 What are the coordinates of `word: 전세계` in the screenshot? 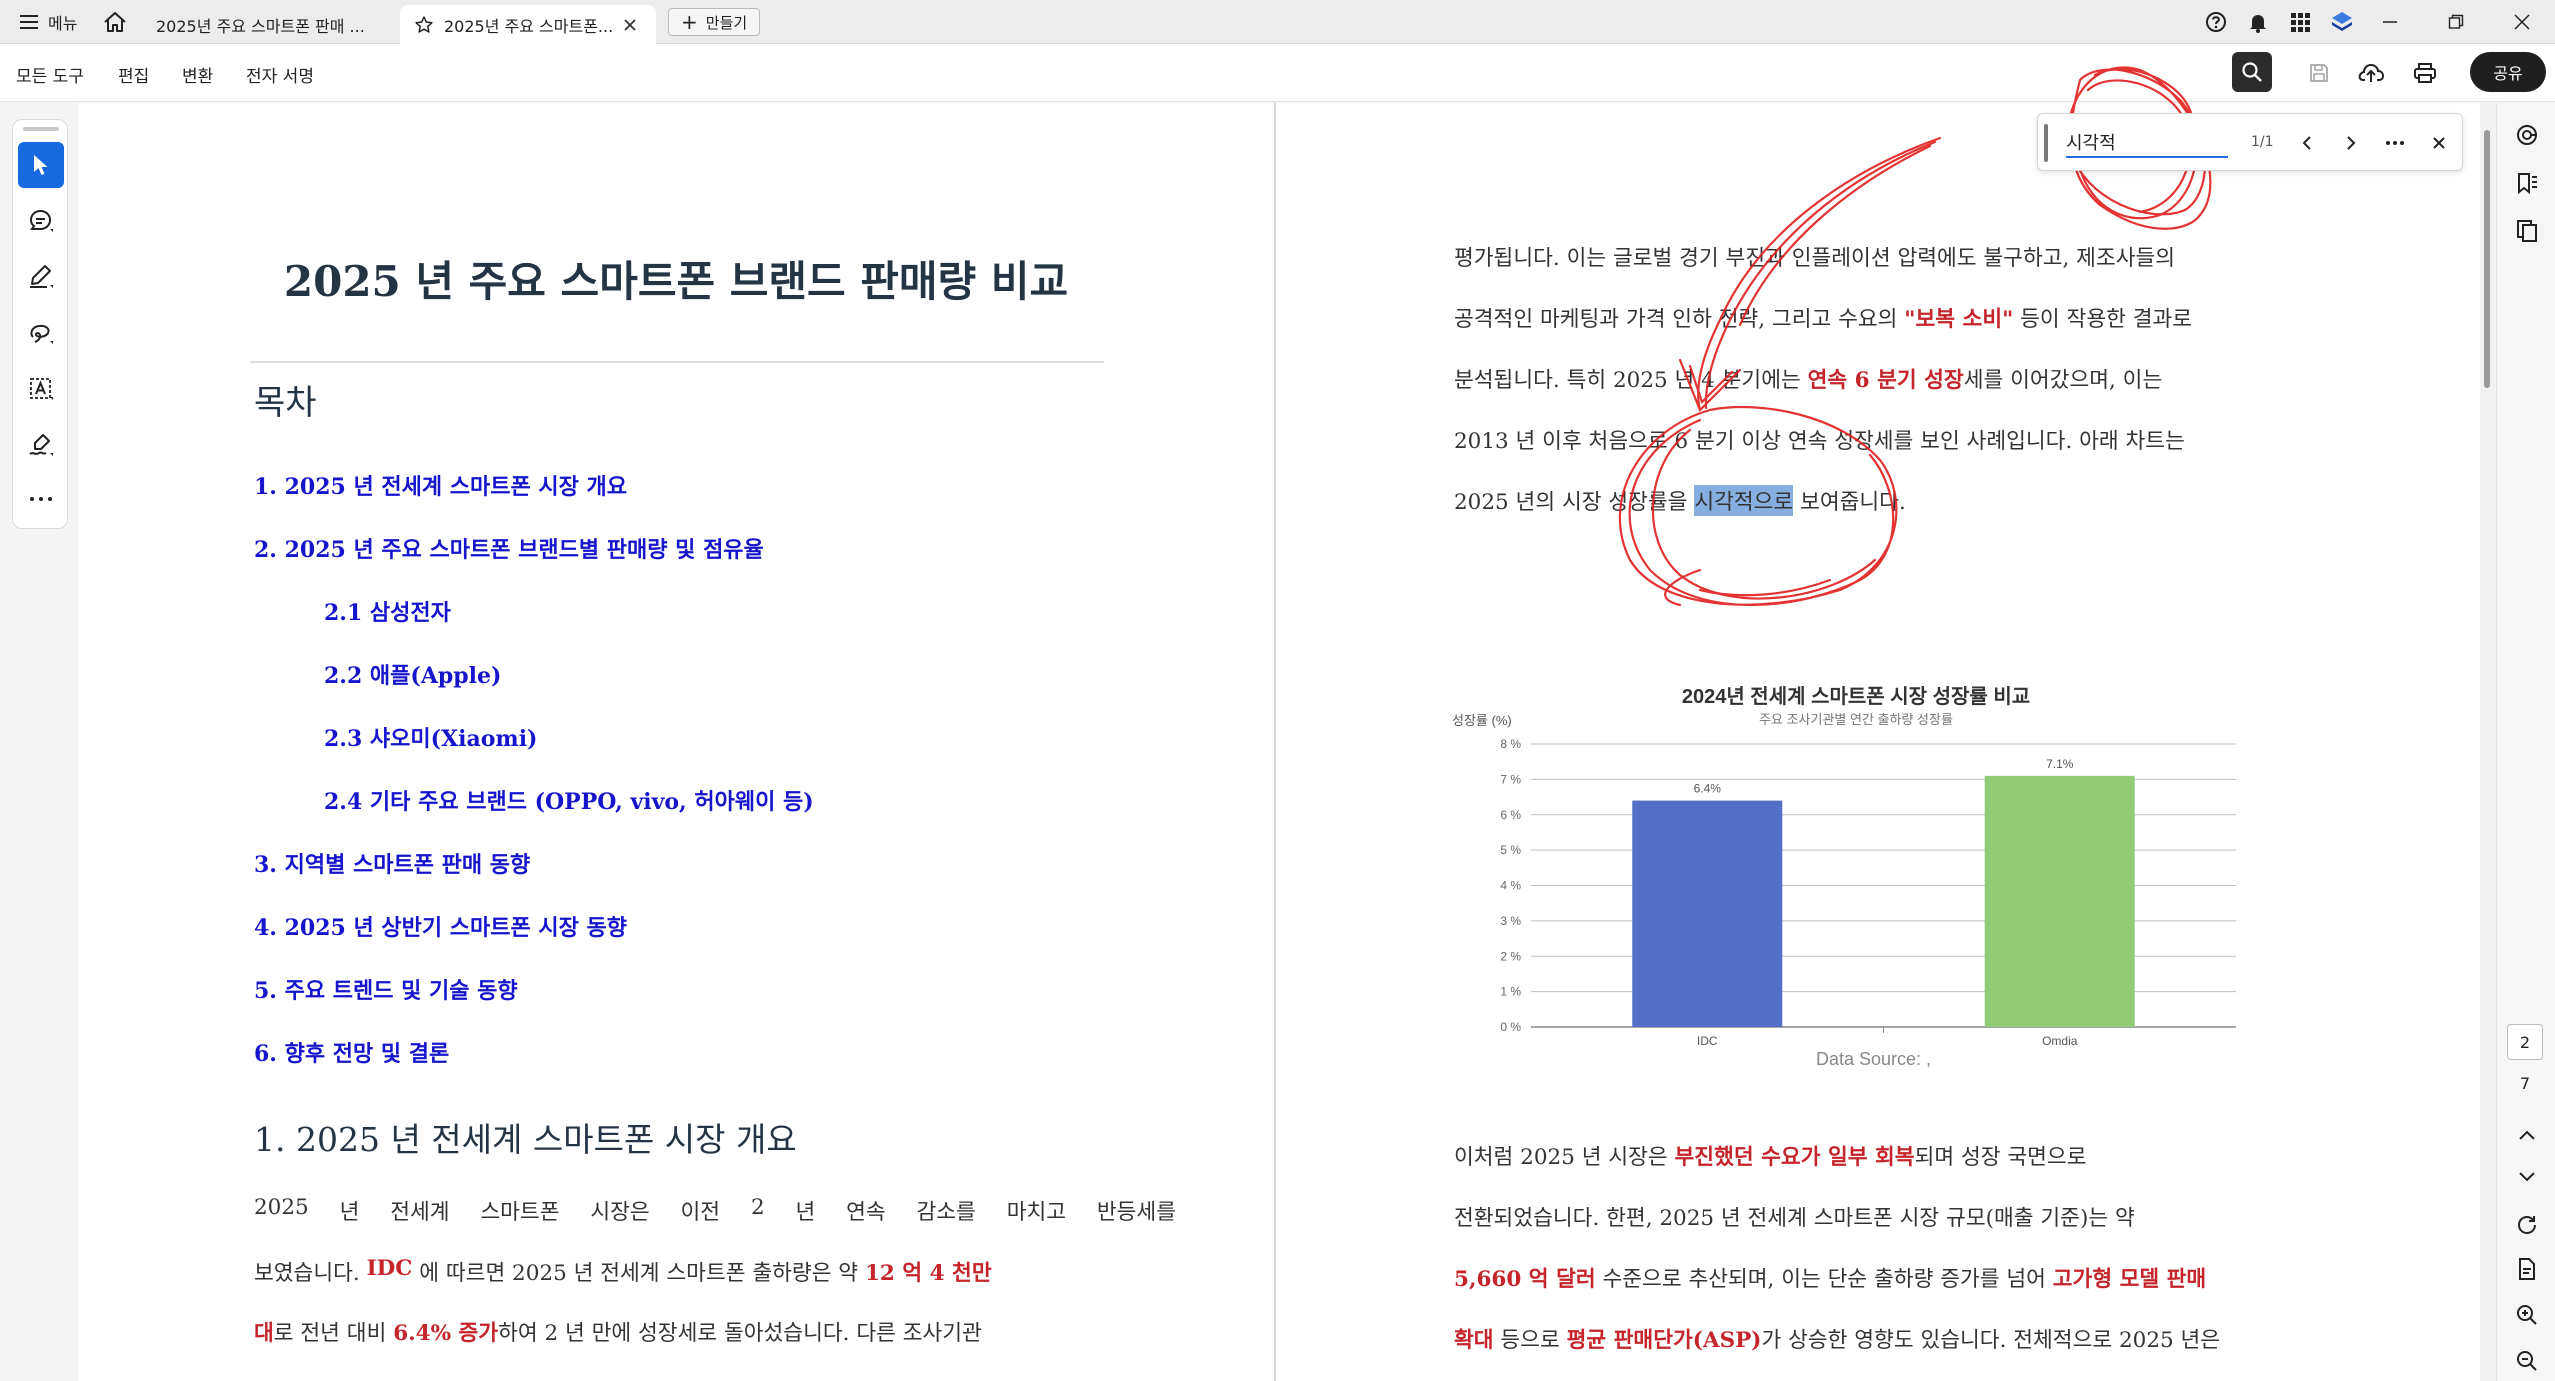 It's located at (420, 1212).